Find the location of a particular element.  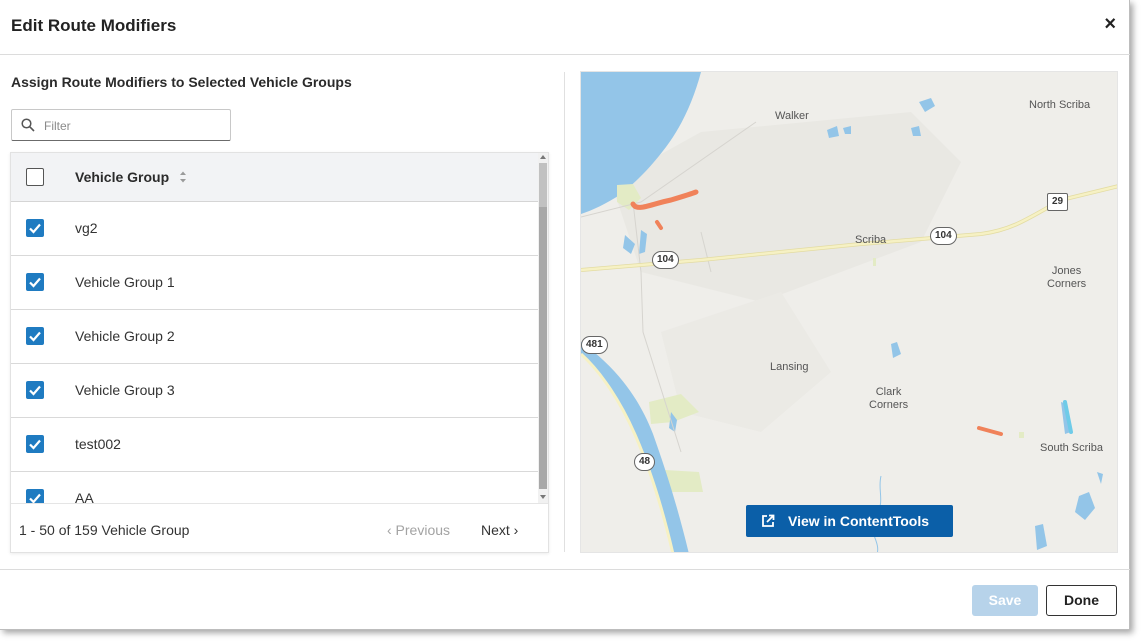

map-label-scriba: Scriba is located at coordinates (871, 240).